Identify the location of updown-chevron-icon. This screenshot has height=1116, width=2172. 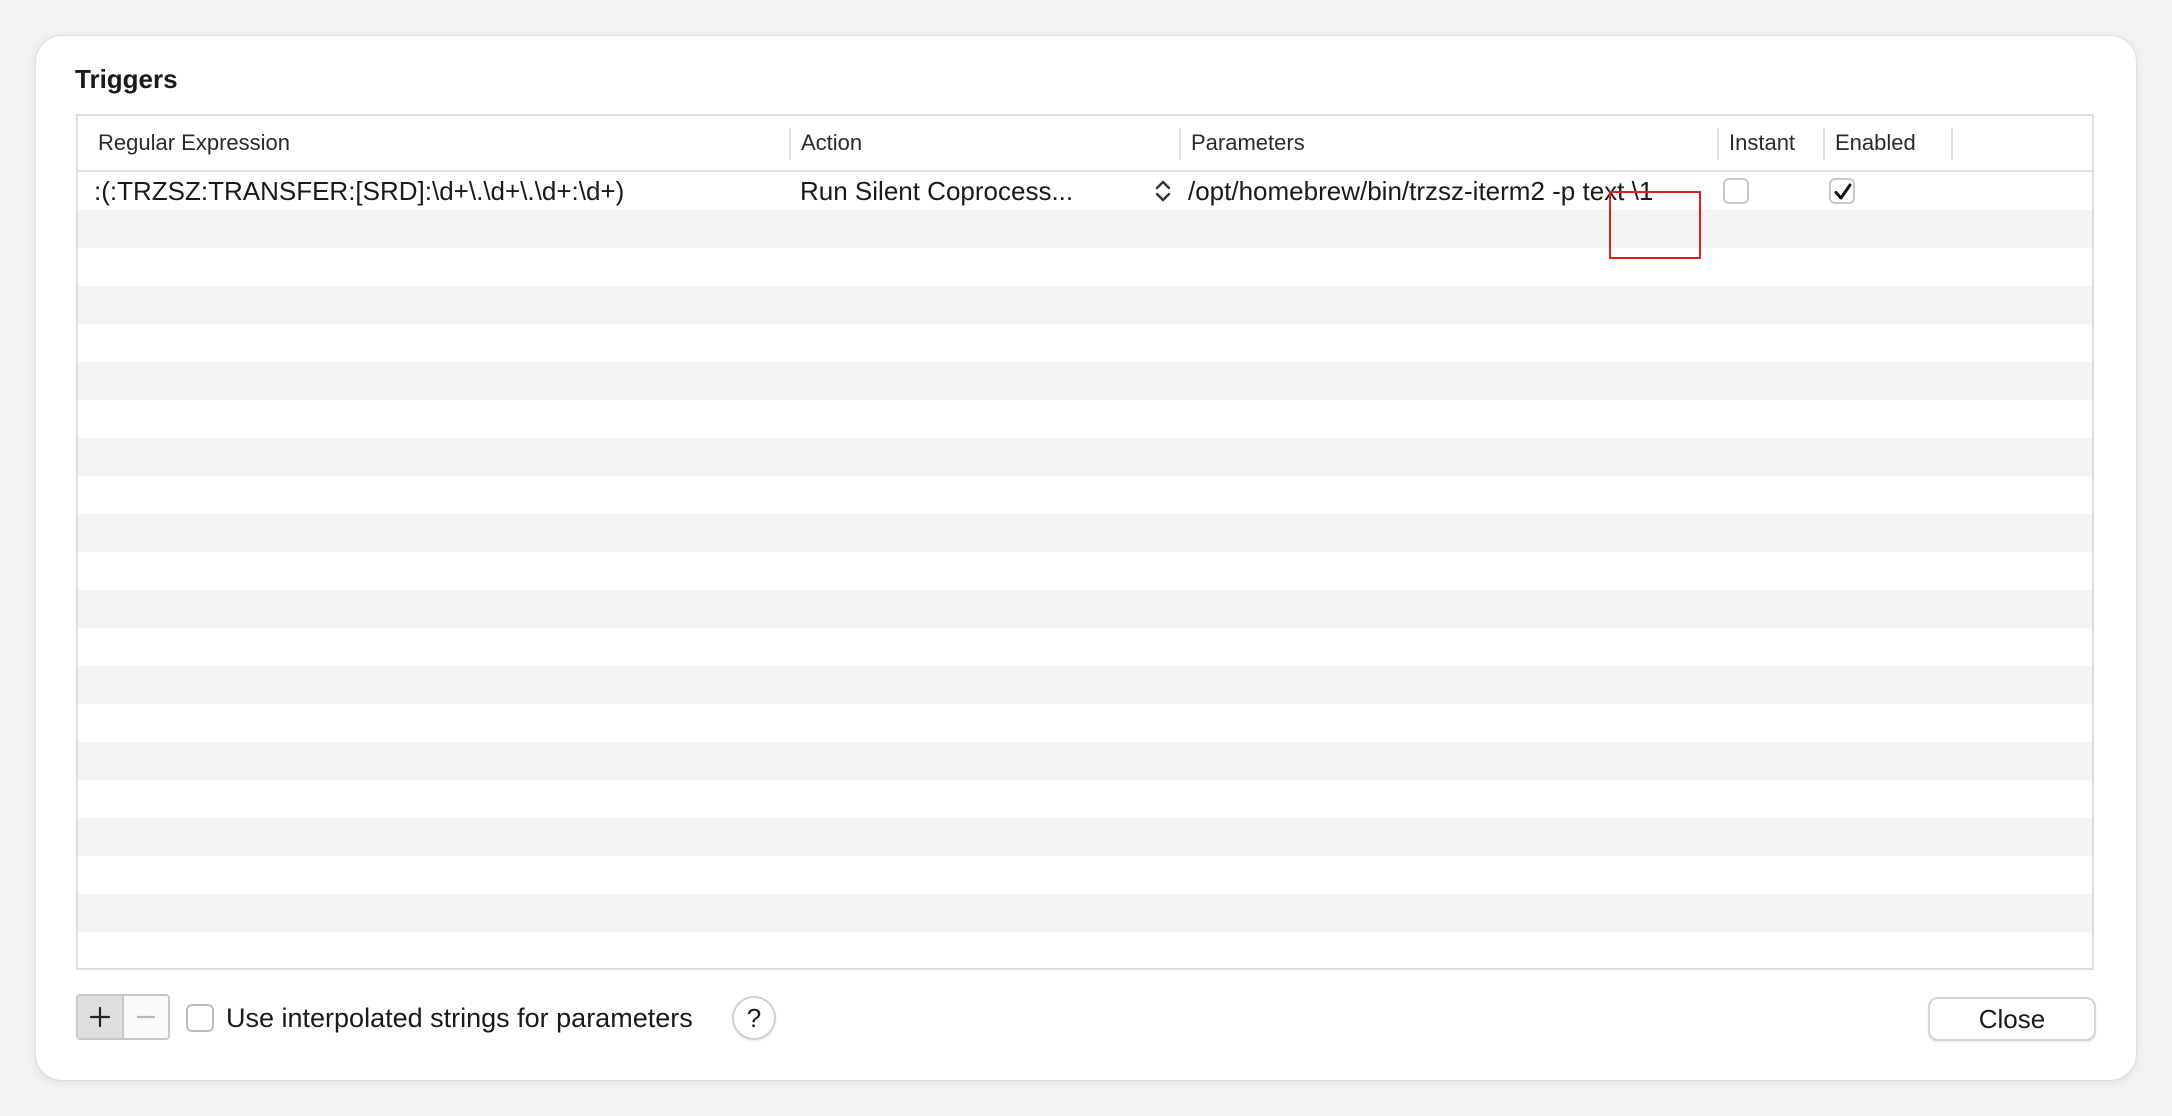
(1163, 191).